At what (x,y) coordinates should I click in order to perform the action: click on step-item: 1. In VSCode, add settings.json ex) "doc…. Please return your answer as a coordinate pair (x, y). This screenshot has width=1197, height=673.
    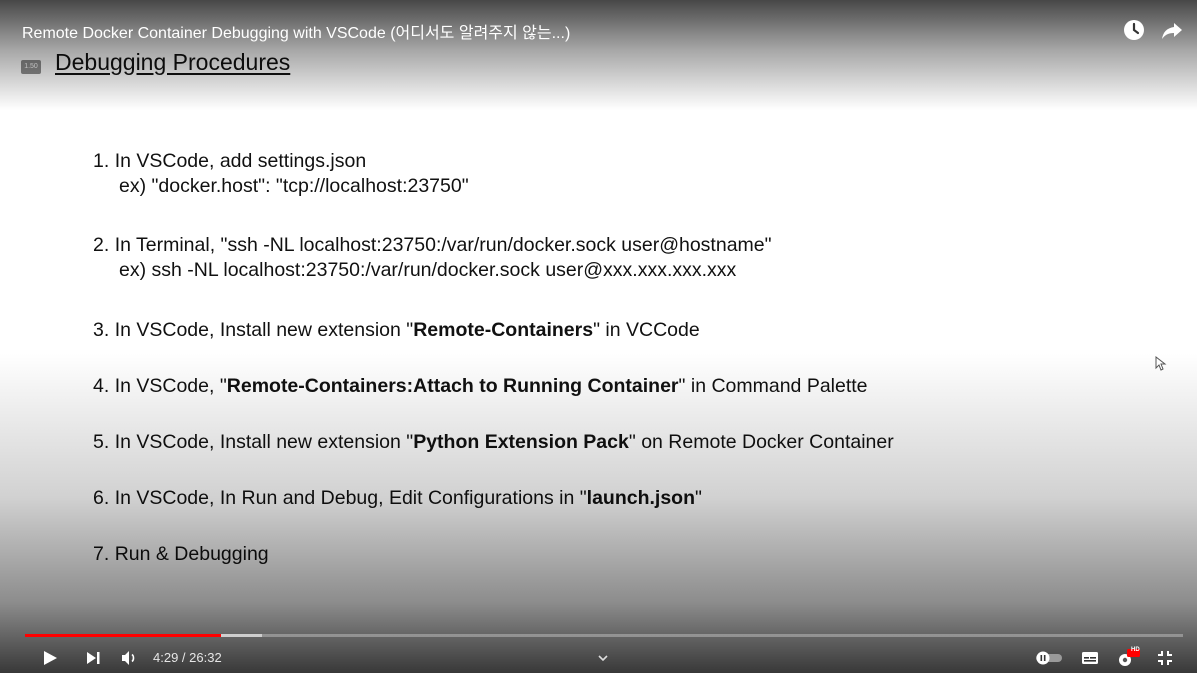
    Looking at the image, I should click on (281, 174).